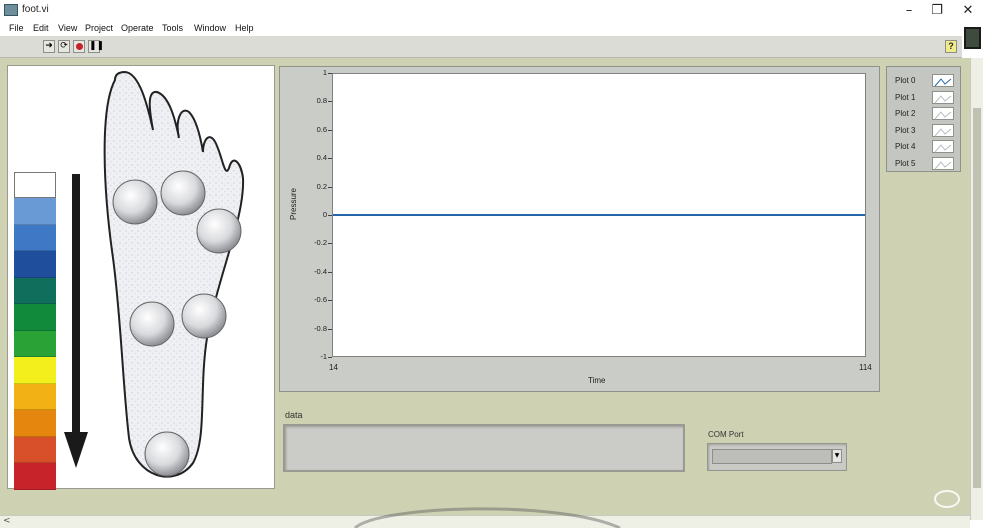 The width and height of the screenshot is (983, 528). What do you see at coordinates (905, 113) in the screenshot?
I see `legend-label: Plot 2` at bounding box center [905, 113].